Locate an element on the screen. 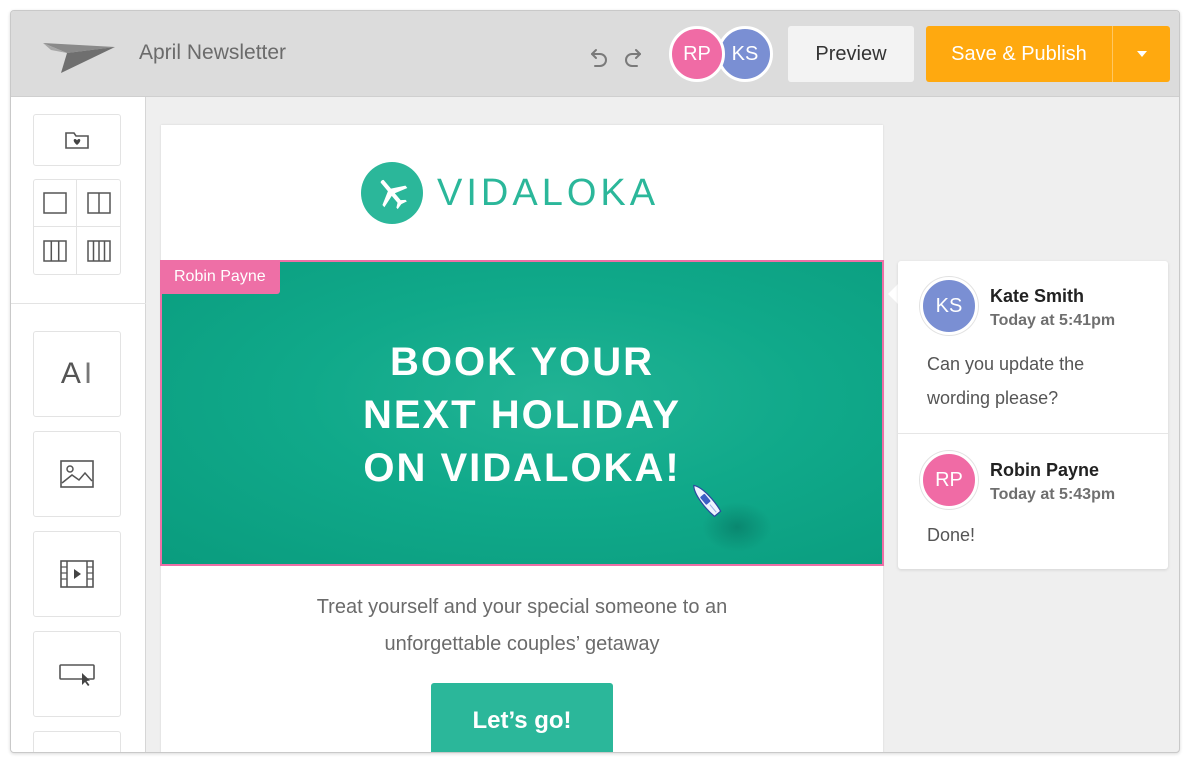 This screenshot has height=762, width=1190. hero-headline-line: NEXT HOLIDAY is located at coordinates (522, 415).